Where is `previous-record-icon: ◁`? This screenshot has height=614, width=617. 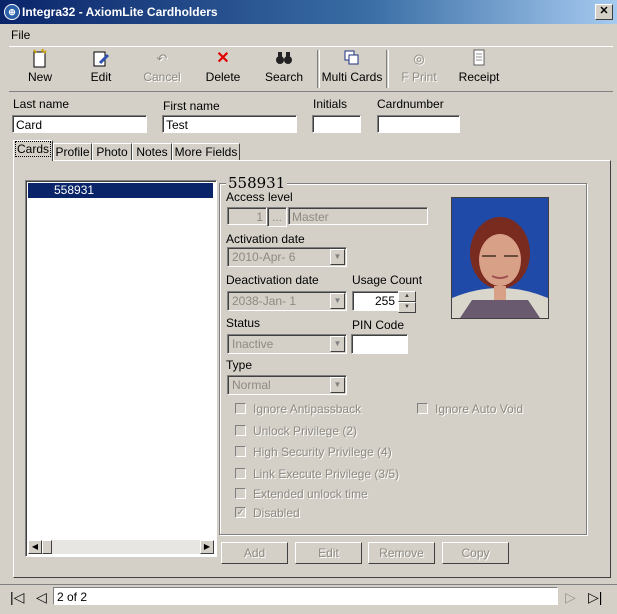
previous-record-icon: ◁ is located at coordinates (41, 597).